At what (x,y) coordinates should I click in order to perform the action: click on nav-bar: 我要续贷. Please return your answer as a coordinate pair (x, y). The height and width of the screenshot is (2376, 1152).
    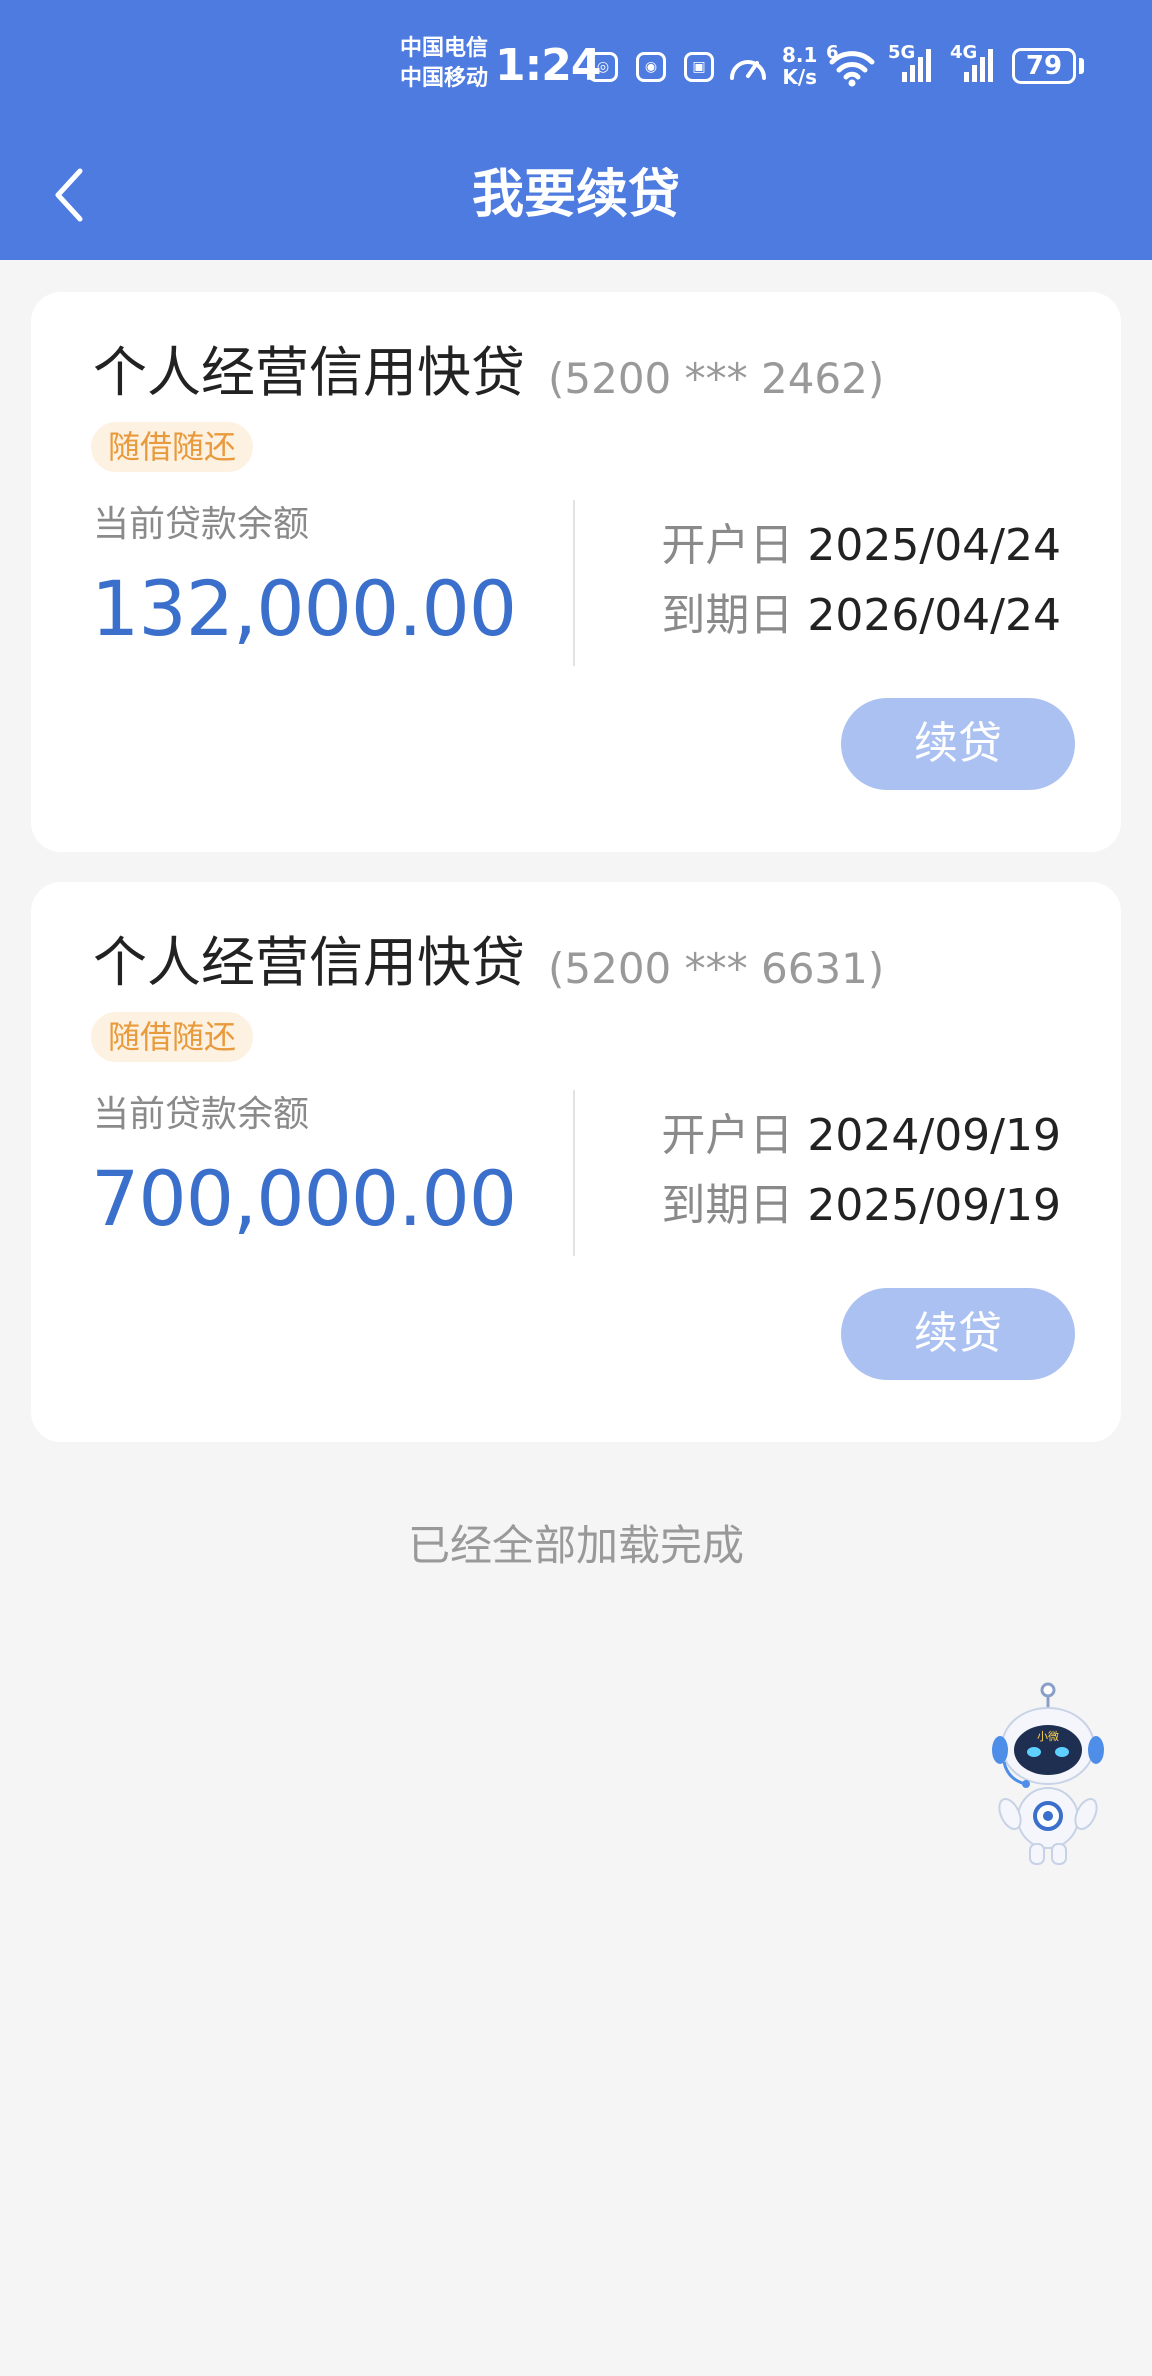
    Looking at the image, I should click on (576, 195).